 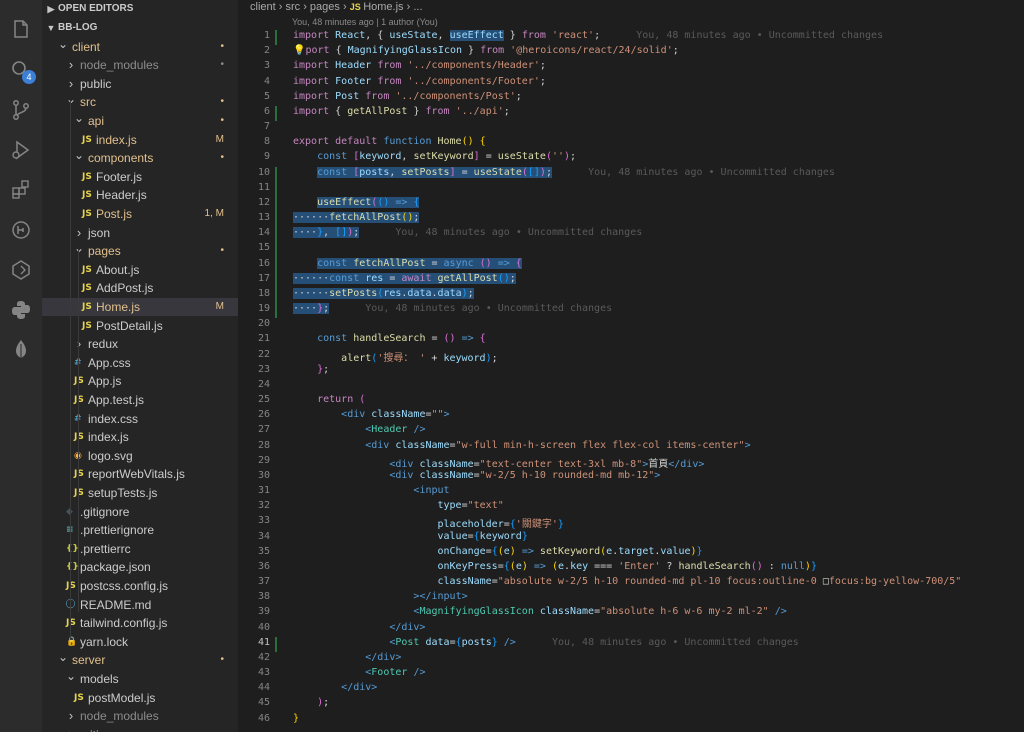 I want to click on folder-item: › json, so click(x=140, y=233).